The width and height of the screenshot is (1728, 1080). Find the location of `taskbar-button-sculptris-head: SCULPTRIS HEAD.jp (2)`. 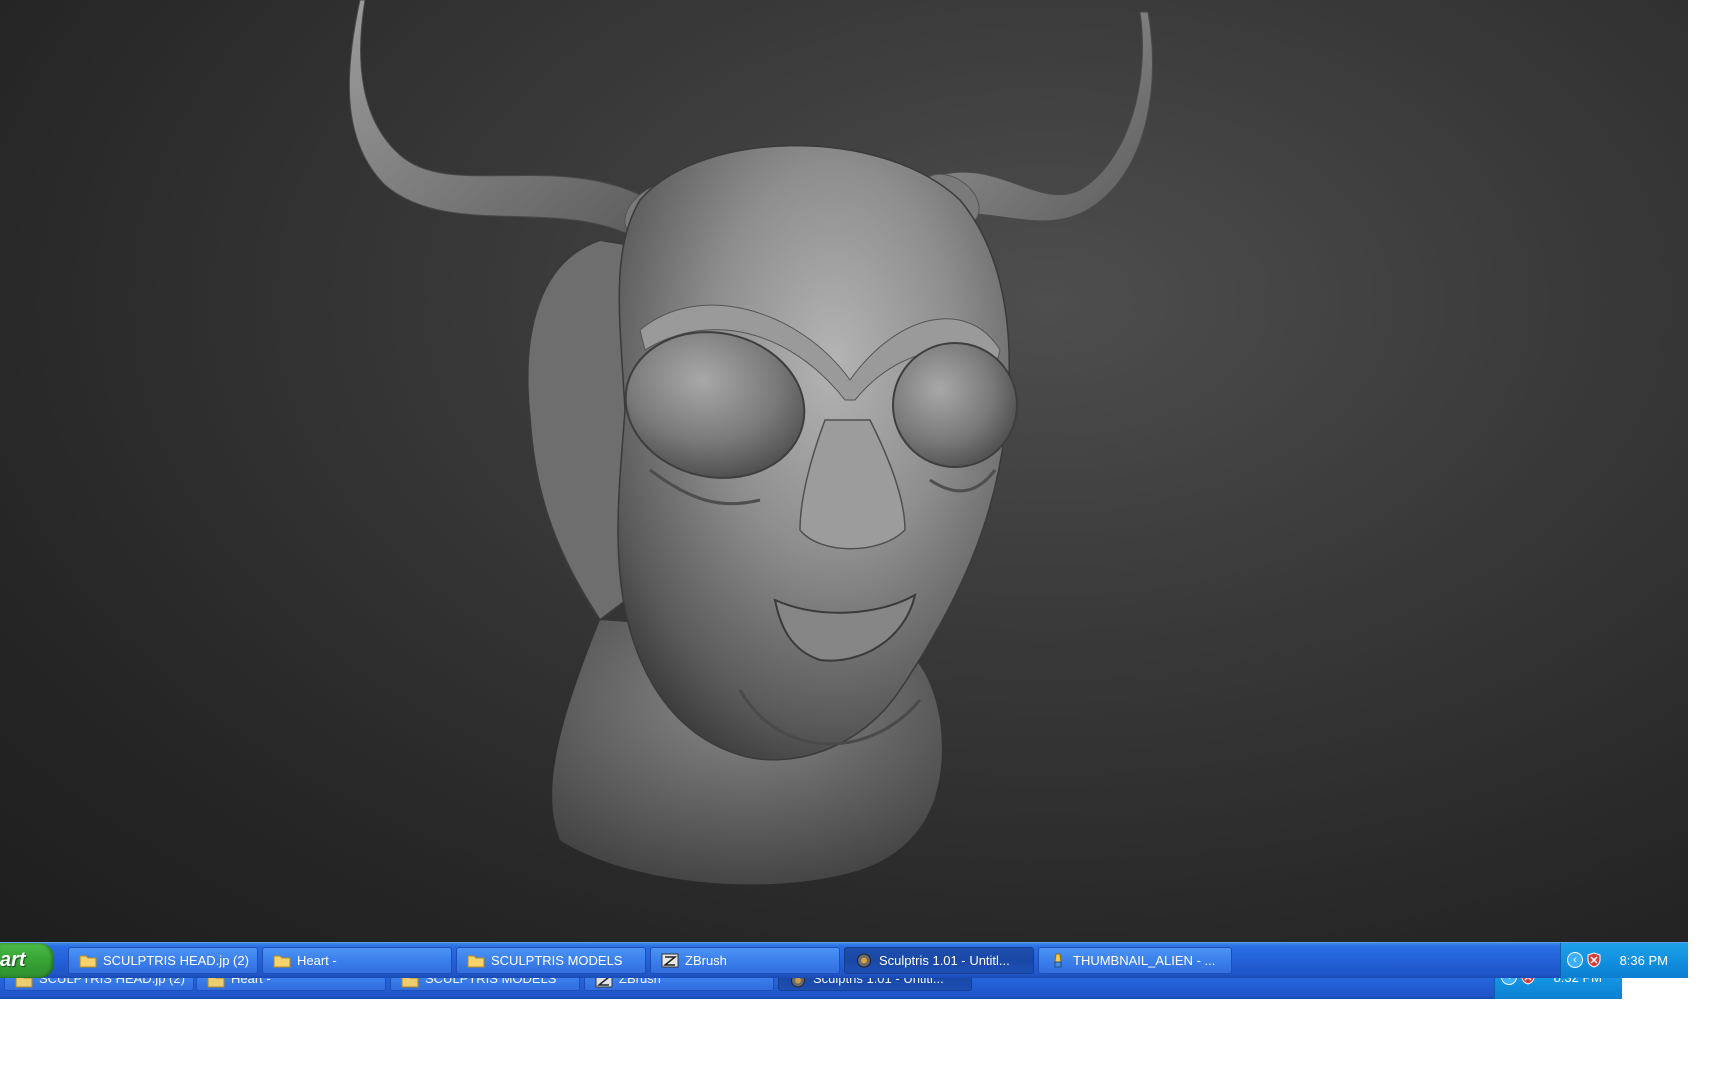

taskbar-button-sculptris-head: SCULPTRIS HEAD.jp (2) is located at coordinates (163, 960).